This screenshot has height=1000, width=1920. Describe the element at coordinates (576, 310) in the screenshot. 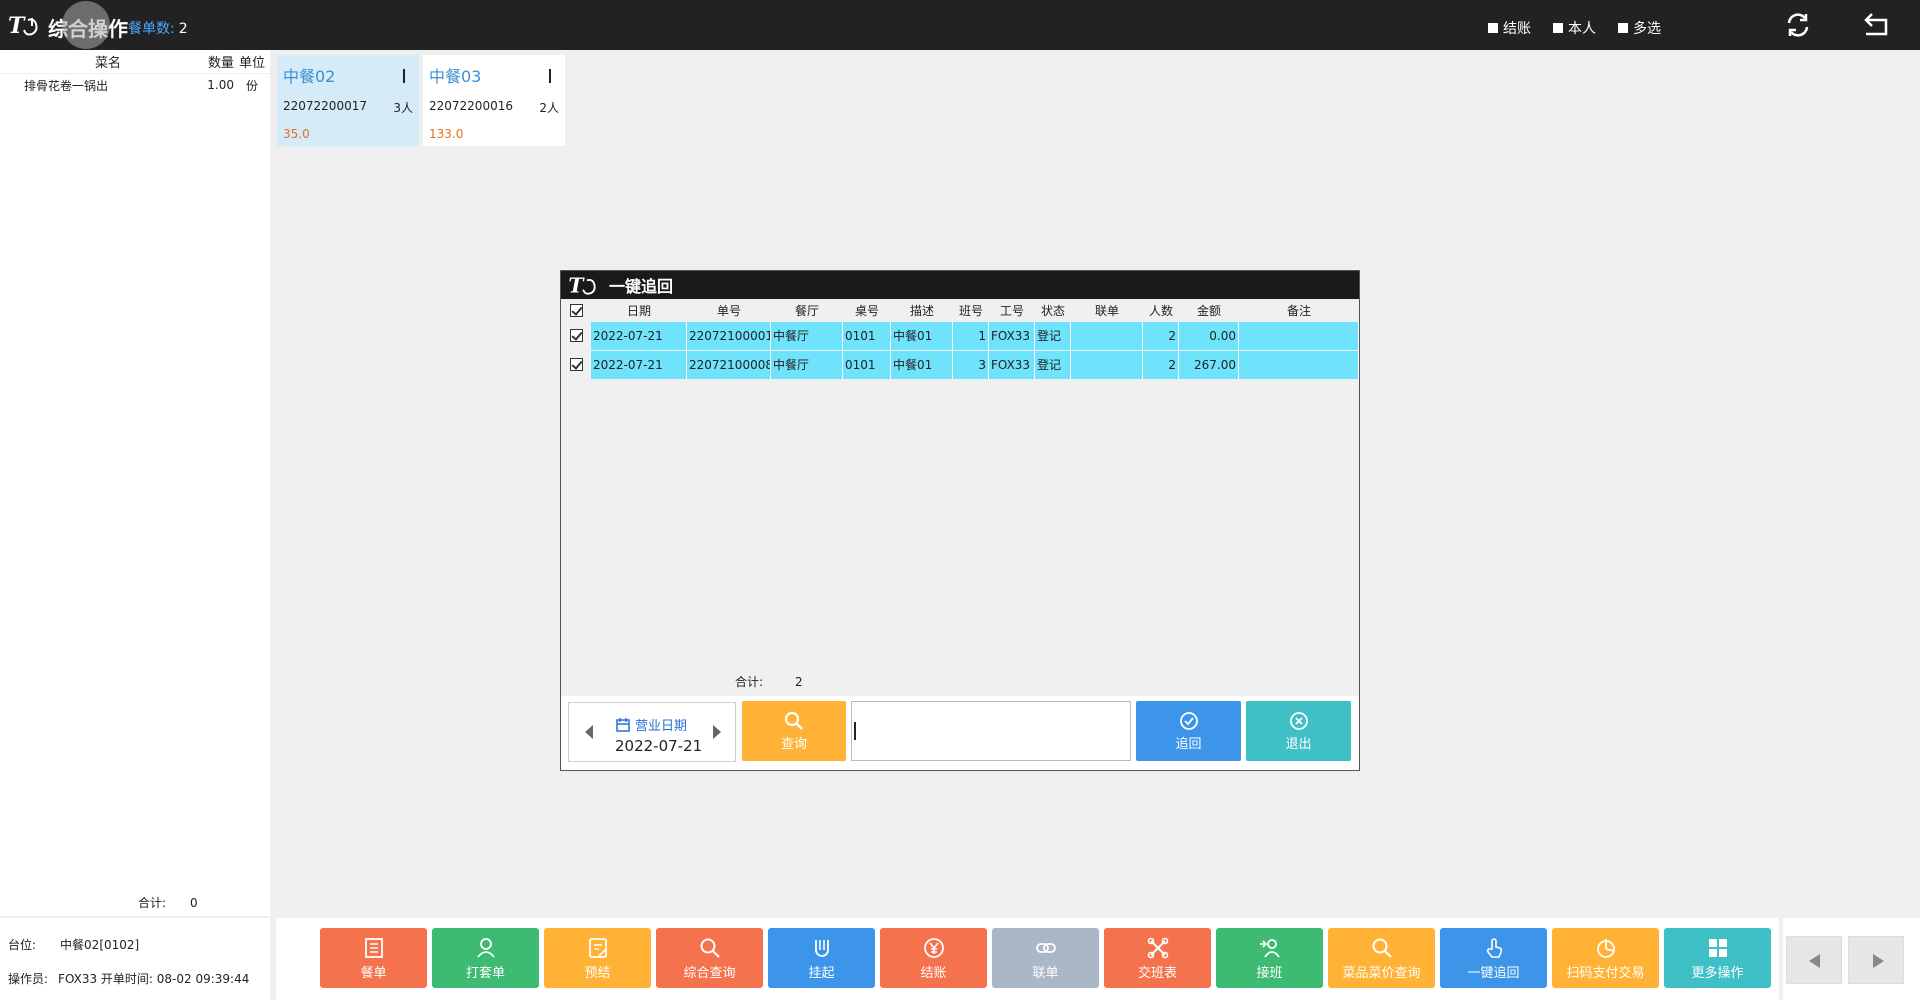

I see `select-all-checkbox` at that location.